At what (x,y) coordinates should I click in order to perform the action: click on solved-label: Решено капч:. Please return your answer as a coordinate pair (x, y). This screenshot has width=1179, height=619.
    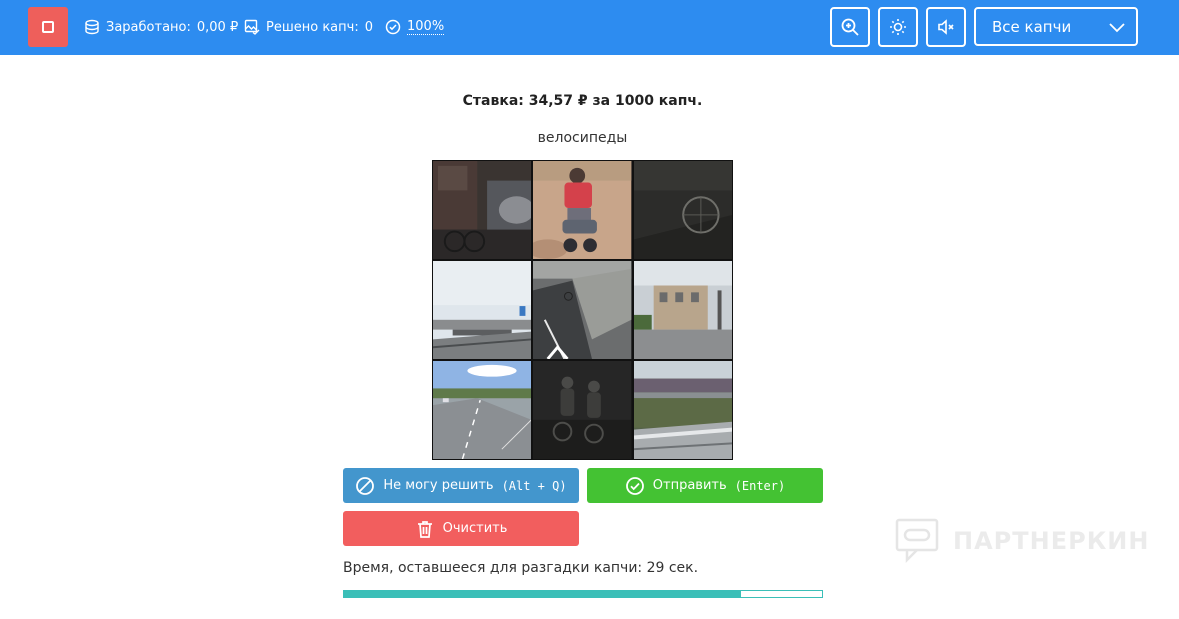
    Looking at the image, I should click on (312, 27).